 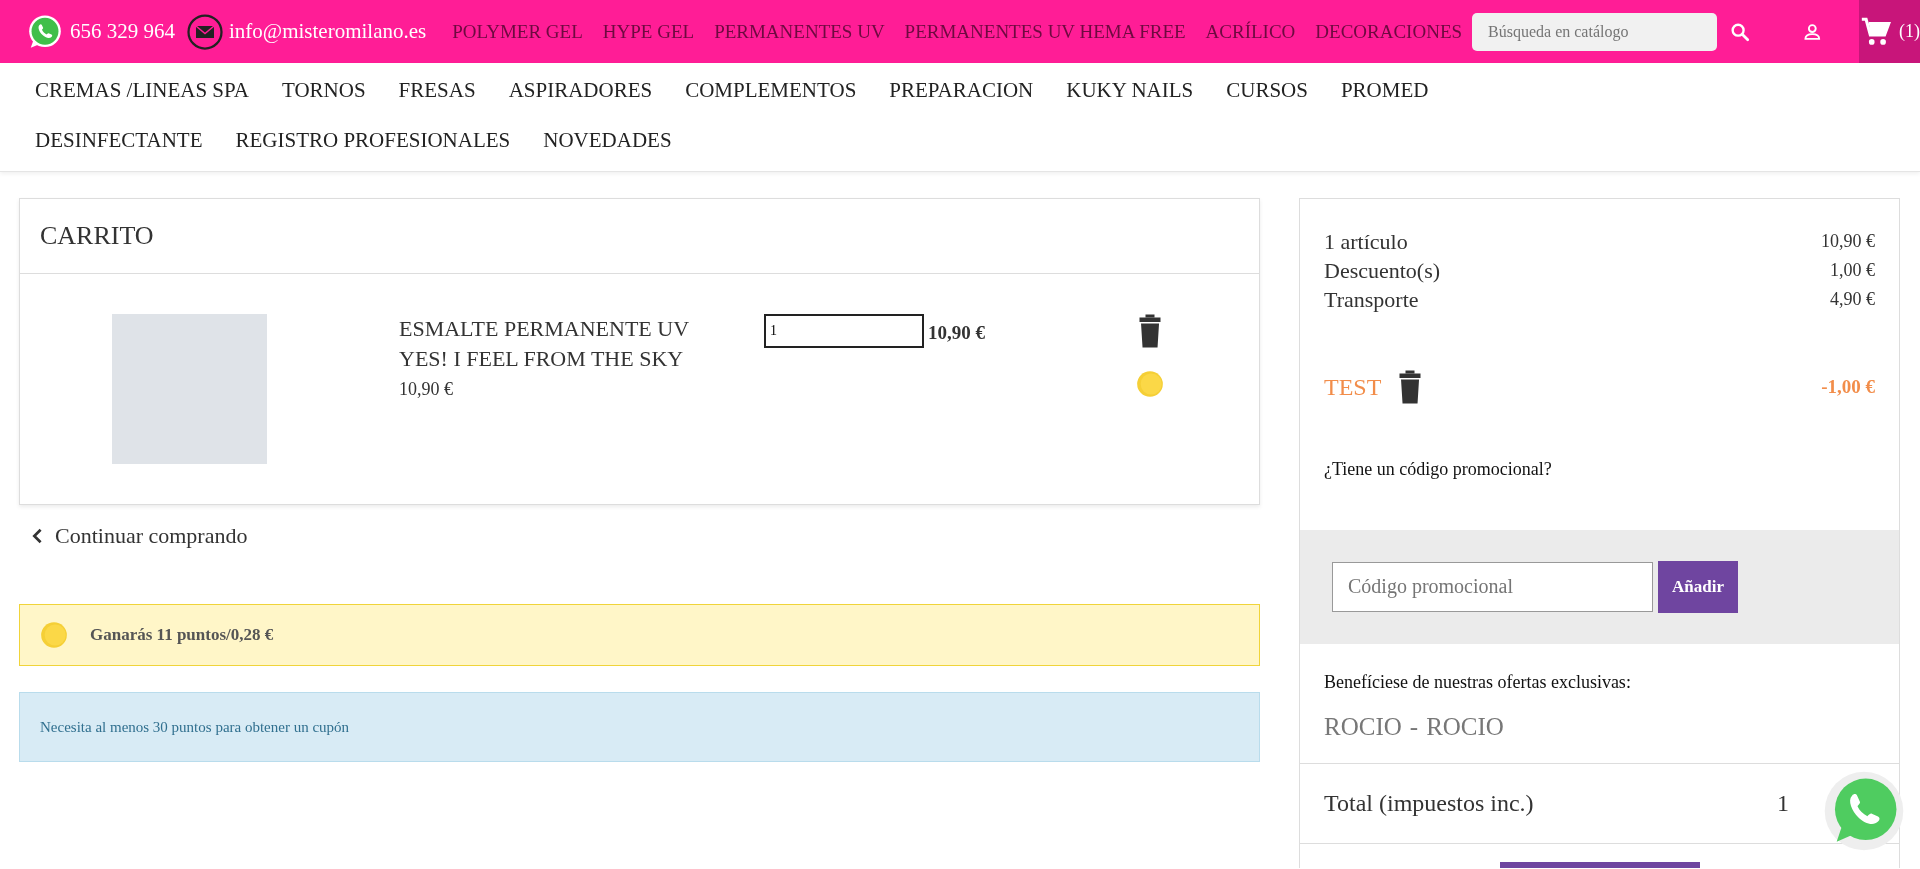 What do you see at coordinates (1130, 90) in the screenshot?
I see `menu-item: KUKY NAILS` at bounding box center [1130, 90].